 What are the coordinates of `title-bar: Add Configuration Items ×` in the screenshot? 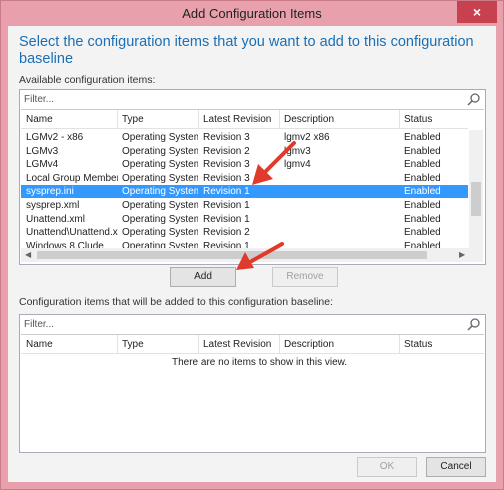 It's located at (252, 13).